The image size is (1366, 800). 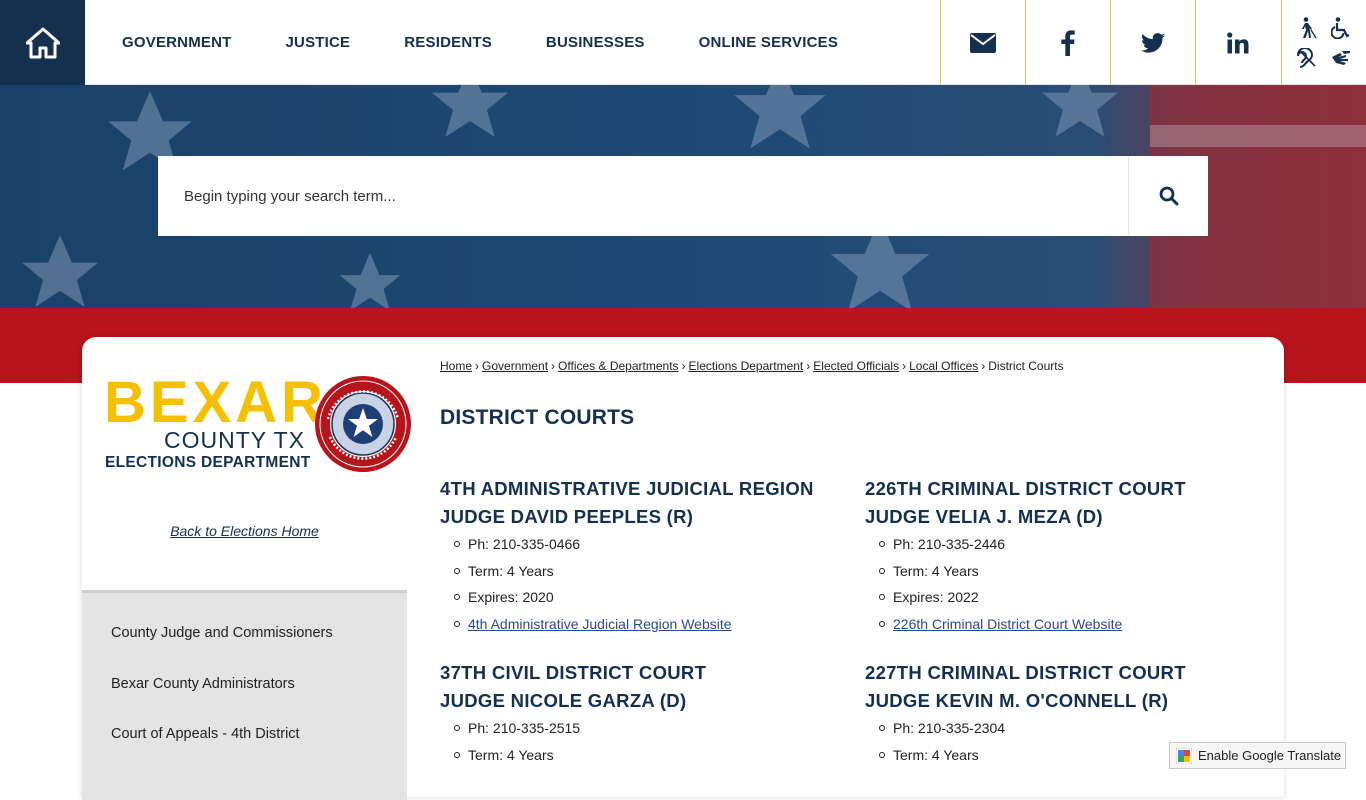 What do you see at coordinates (1082, 728) in the screenshot?
I see `court-phone: Ph: 210-335-2304` at bounding box center [1082, 728].